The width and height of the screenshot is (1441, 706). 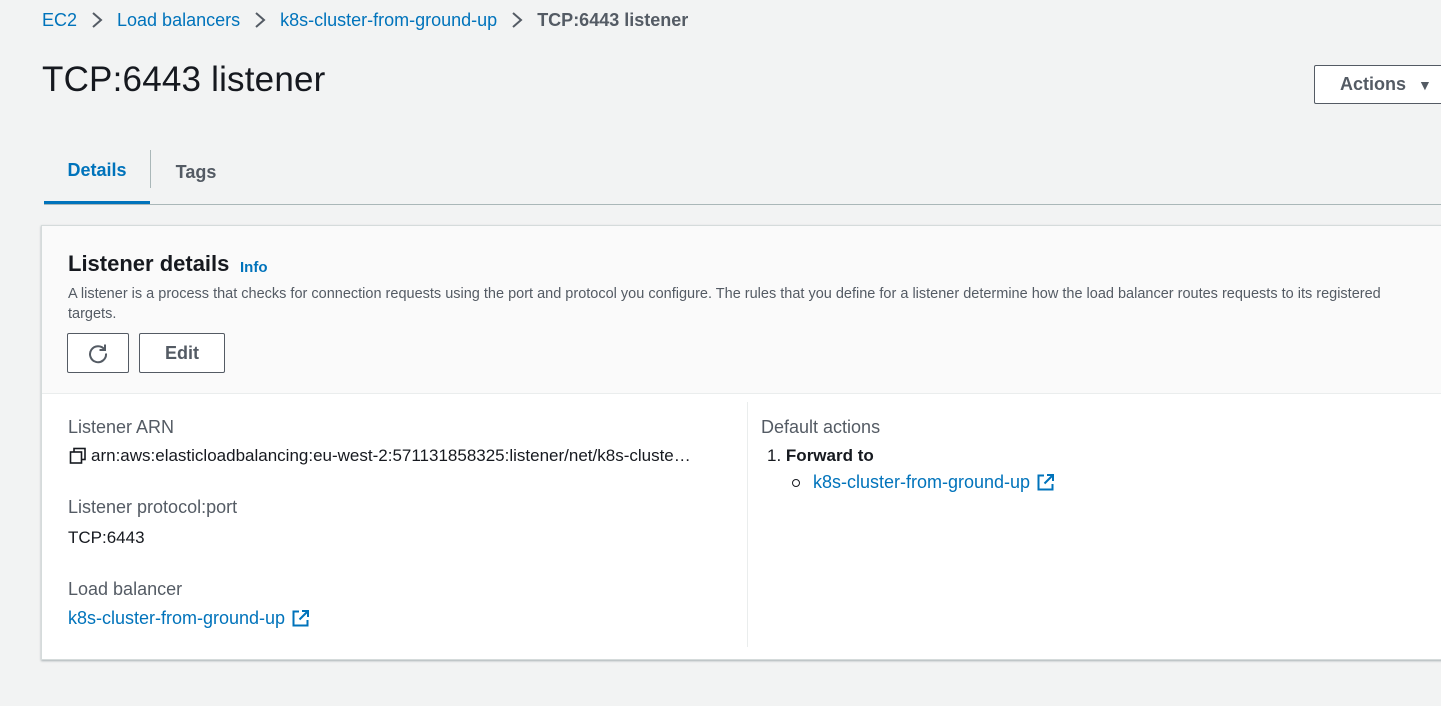 I want to click on tab-tags: Tags, so click(x=196, y=172).